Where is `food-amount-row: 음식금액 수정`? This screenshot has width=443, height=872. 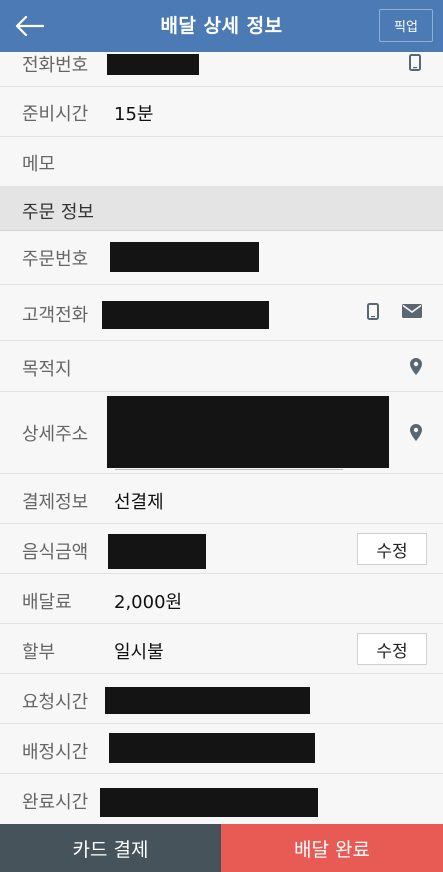 food-amount-row: 음식금액 수정 is located at coordinates (221, 549).